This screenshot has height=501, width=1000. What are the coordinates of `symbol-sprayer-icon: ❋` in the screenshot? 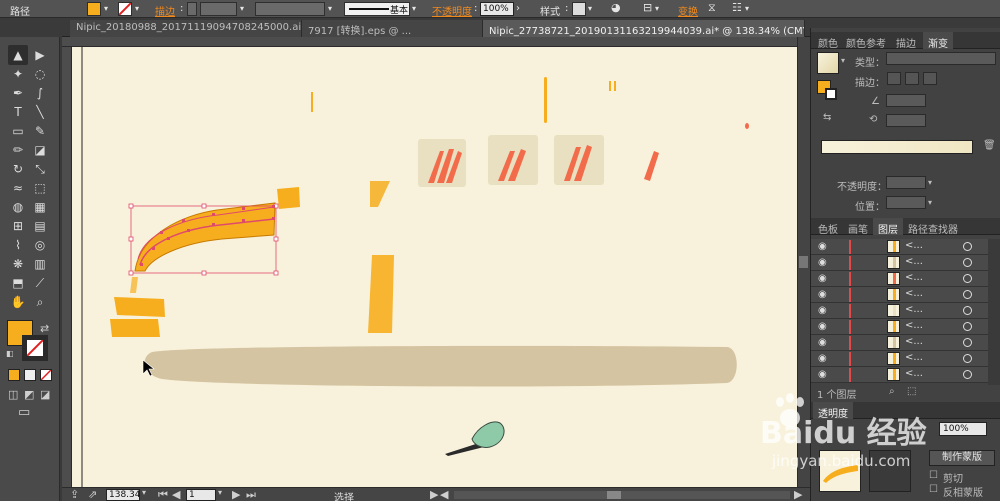 It's located at (18, 264).